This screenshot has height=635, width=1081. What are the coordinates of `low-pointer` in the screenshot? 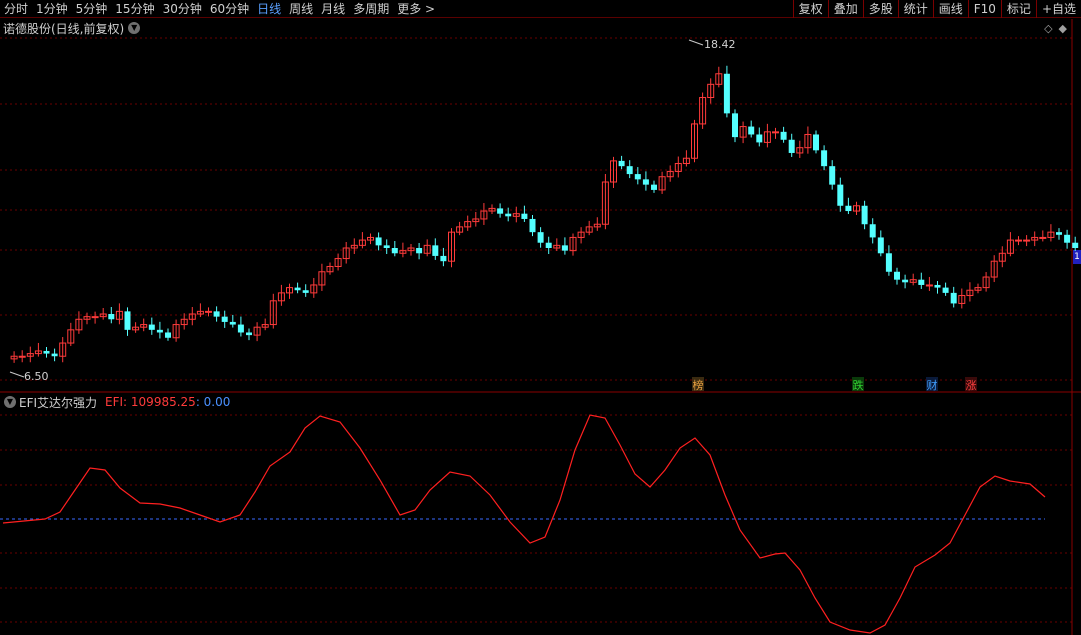 It's located at (17, 374).